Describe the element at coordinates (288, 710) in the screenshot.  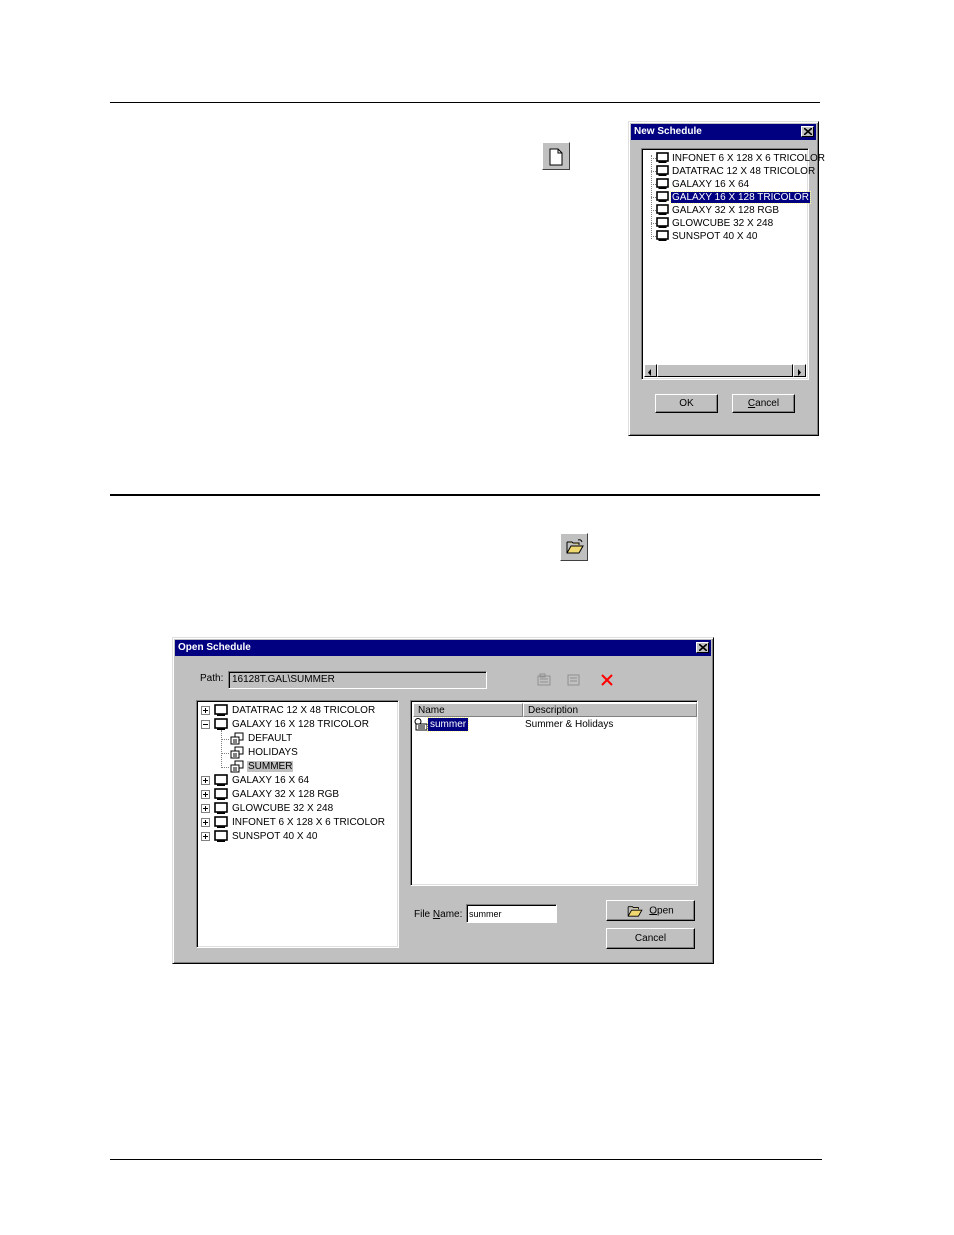
I see `tree-item-device: DATATRAC 12 X 48 TRICOLOR` at that location.